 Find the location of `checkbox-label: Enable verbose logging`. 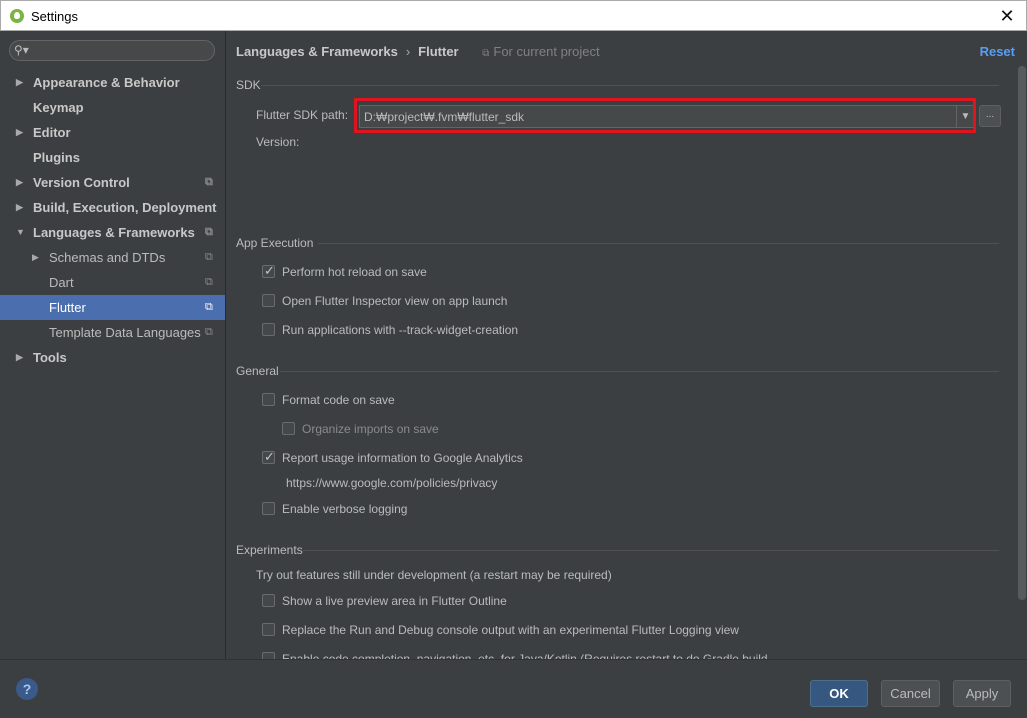

checkbox-label: Enable verbose logging is located at coordinates (345, 509).